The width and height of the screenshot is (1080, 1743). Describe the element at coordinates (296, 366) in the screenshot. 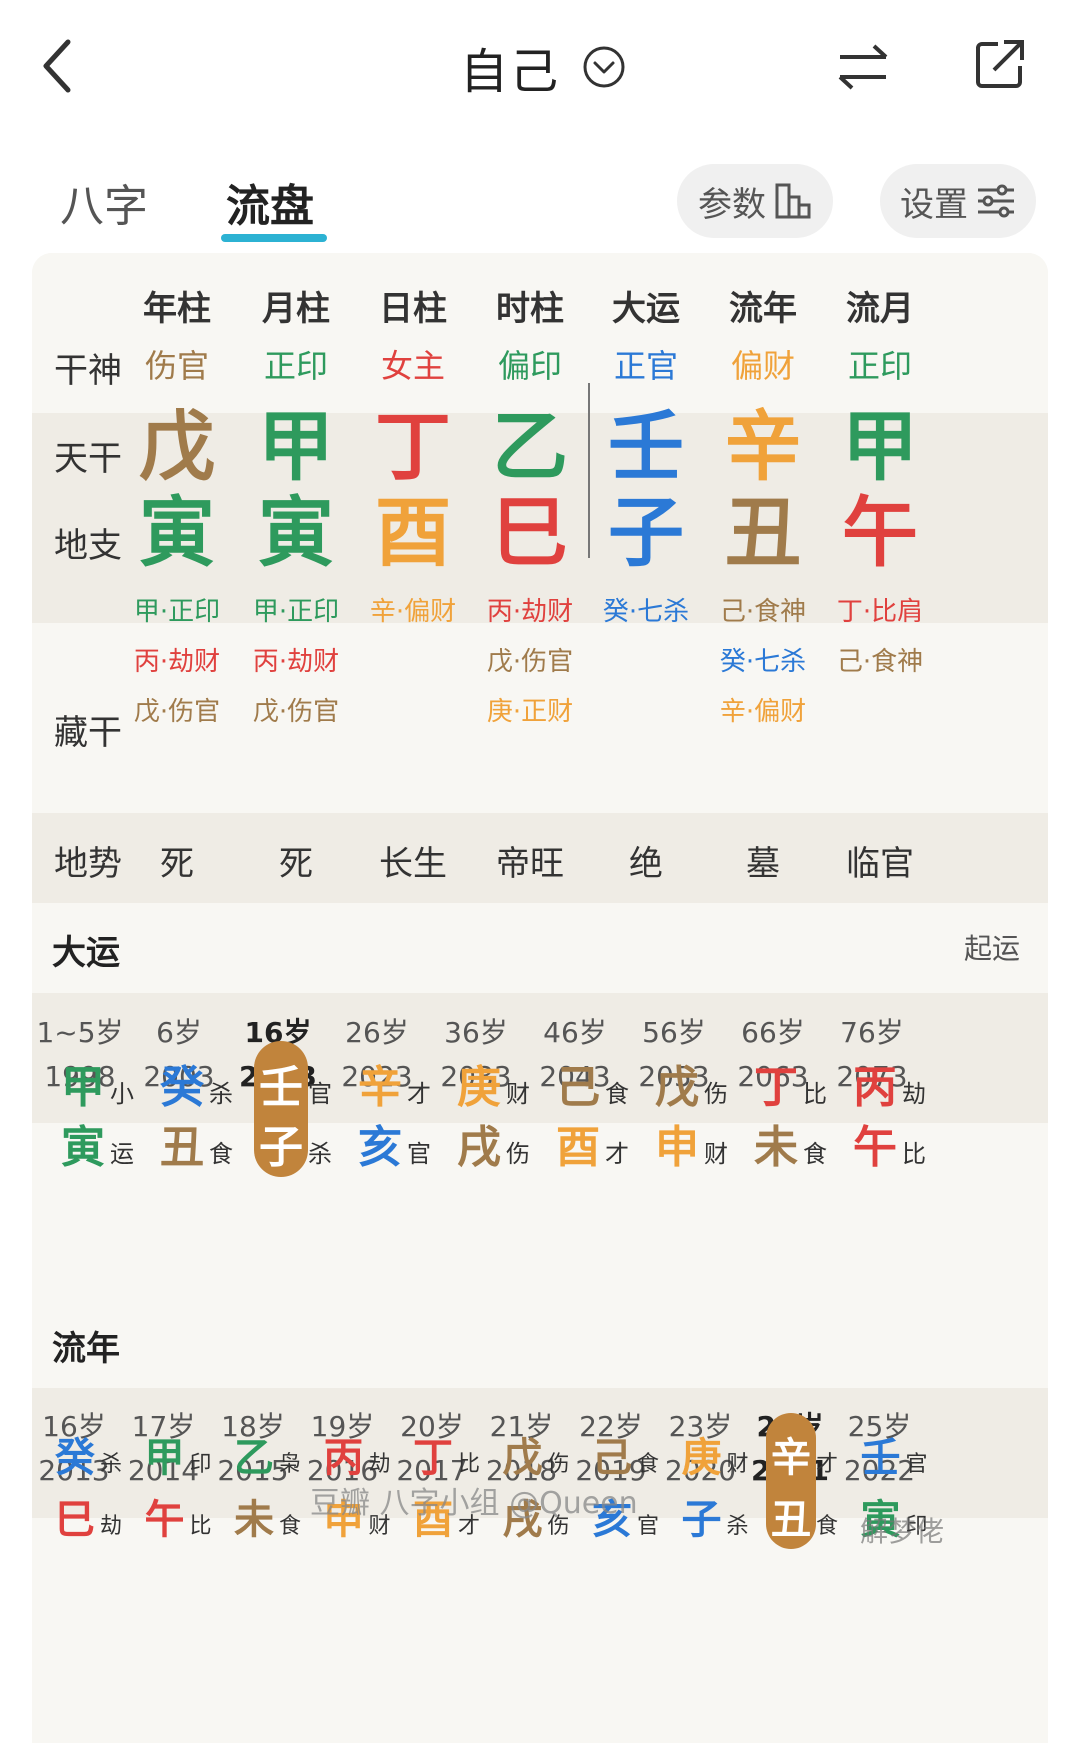

I see `ganshen-value: 正印` at that location.